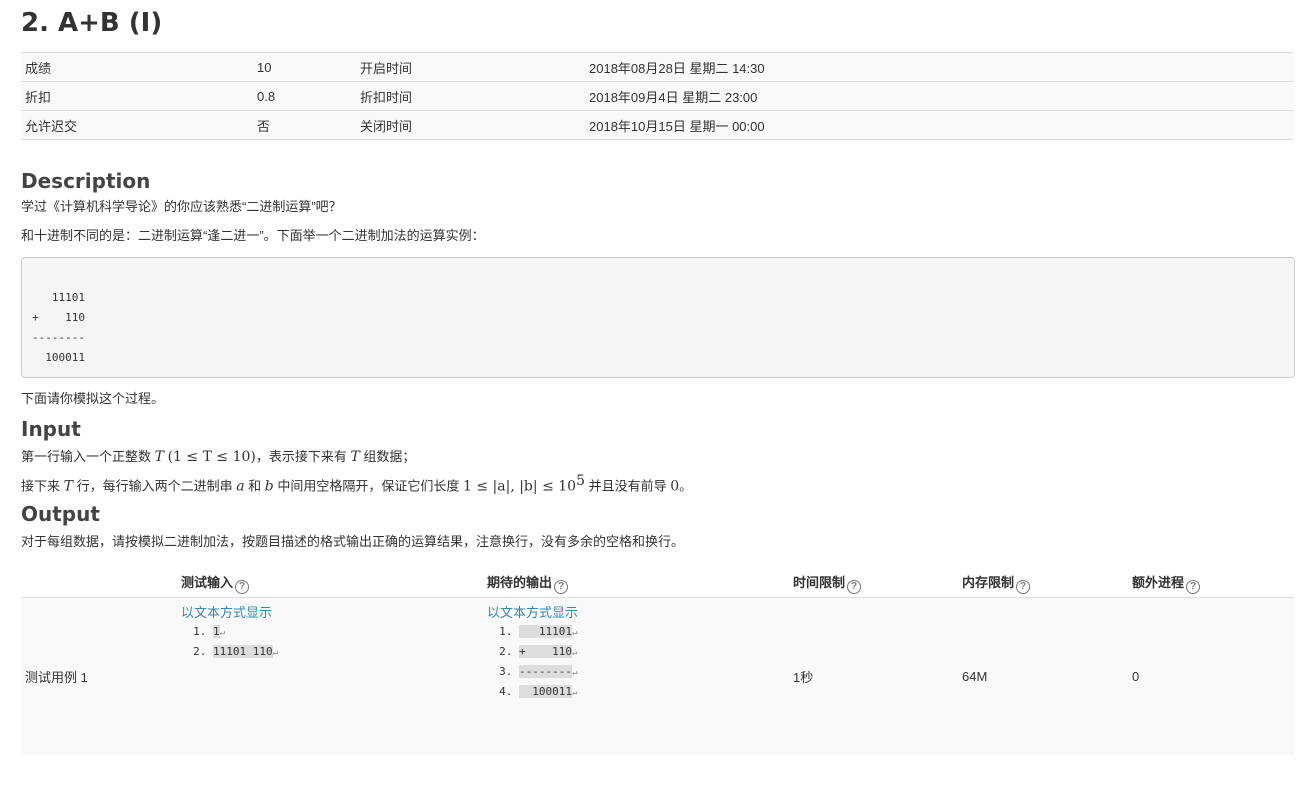 This screenshot has width=1314, height=801. Describe the element at coordinates (99, 676) in the screenshot. I see `test-case-name: 测试用例 1` at that location.